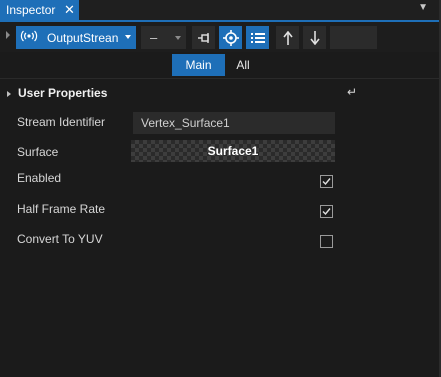  I want to click on panel-menu-icon: ▼, so click(423, 7).